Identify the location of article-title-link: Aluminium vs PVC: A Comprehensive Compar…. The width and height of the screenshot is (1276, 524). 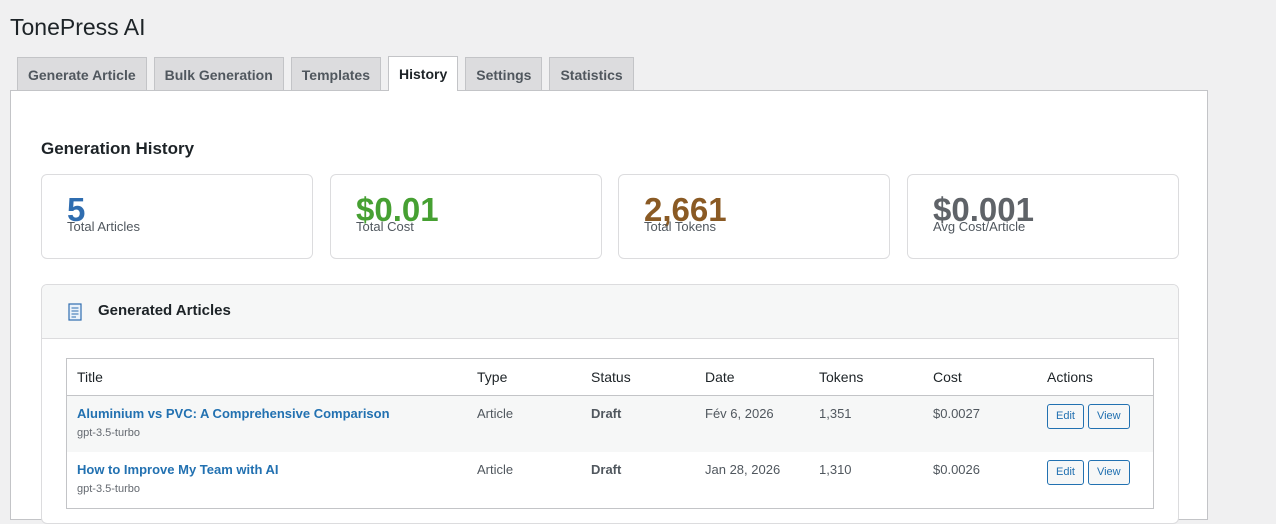
(267, 413).